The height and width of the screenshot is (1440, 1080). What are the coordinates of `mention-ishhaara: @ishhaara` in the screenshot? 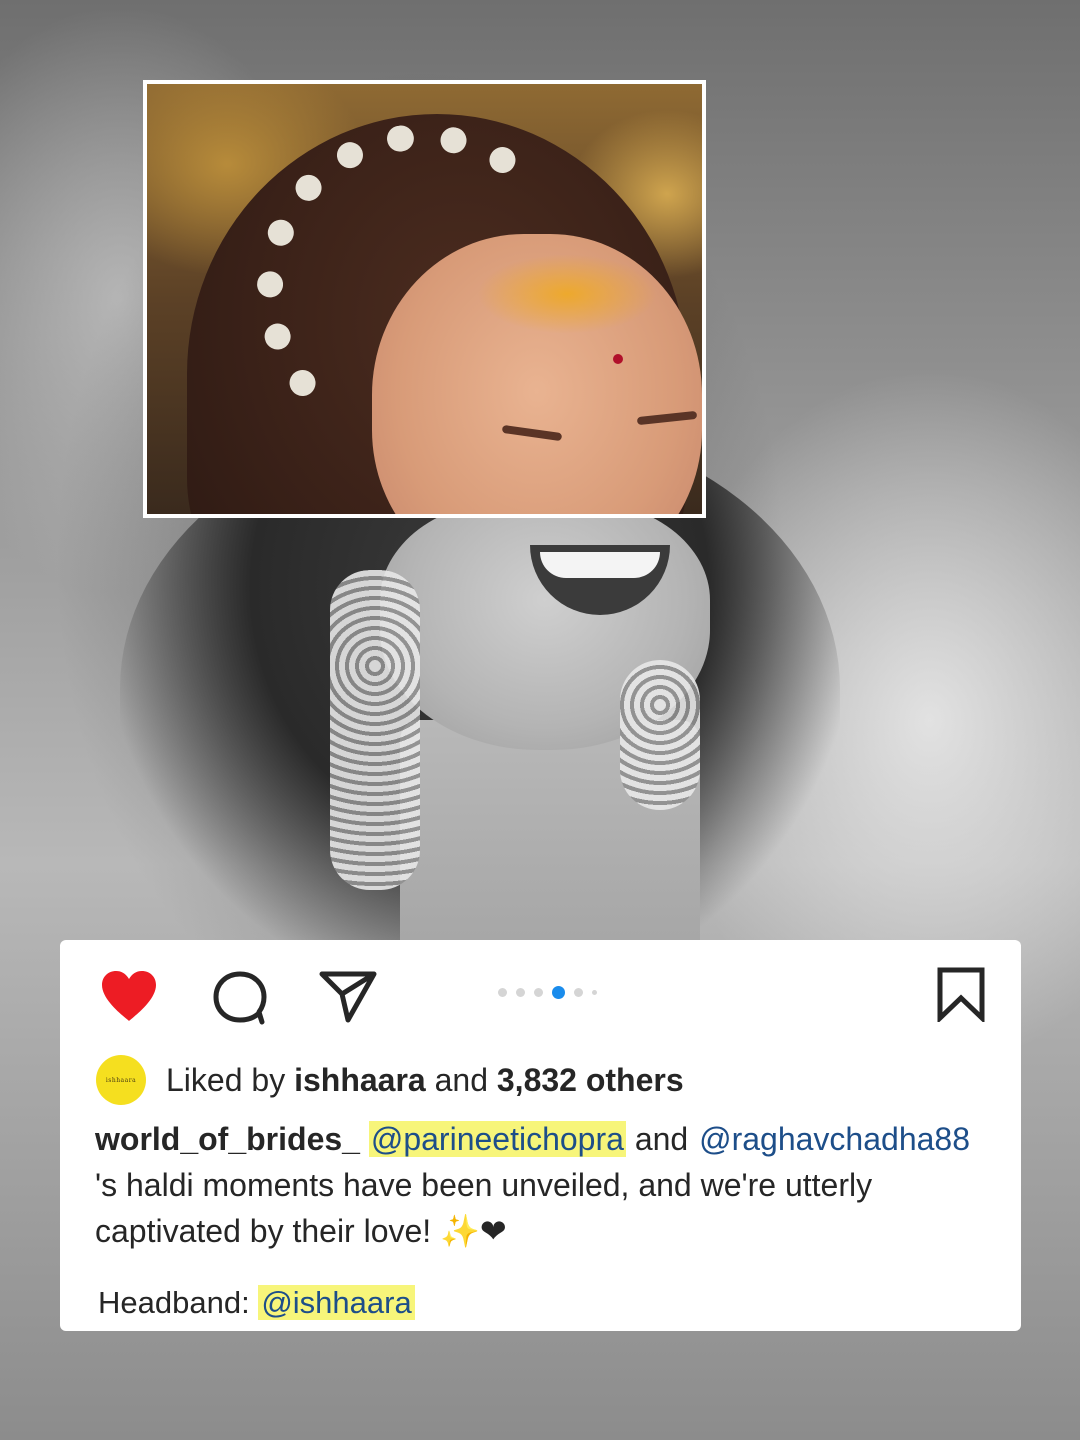 It's located at (336, 1302).